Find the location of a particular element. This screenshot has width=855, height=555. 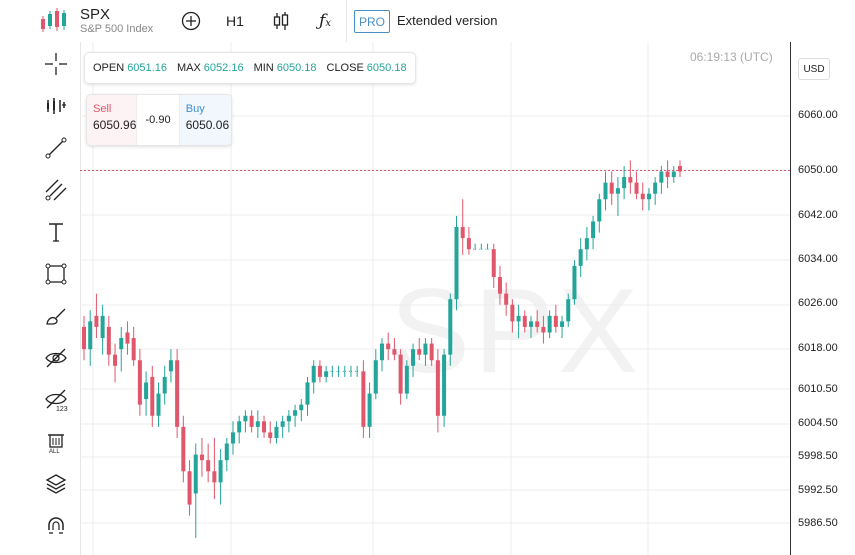

trend-line-tool is located at coordinates (56, 148).